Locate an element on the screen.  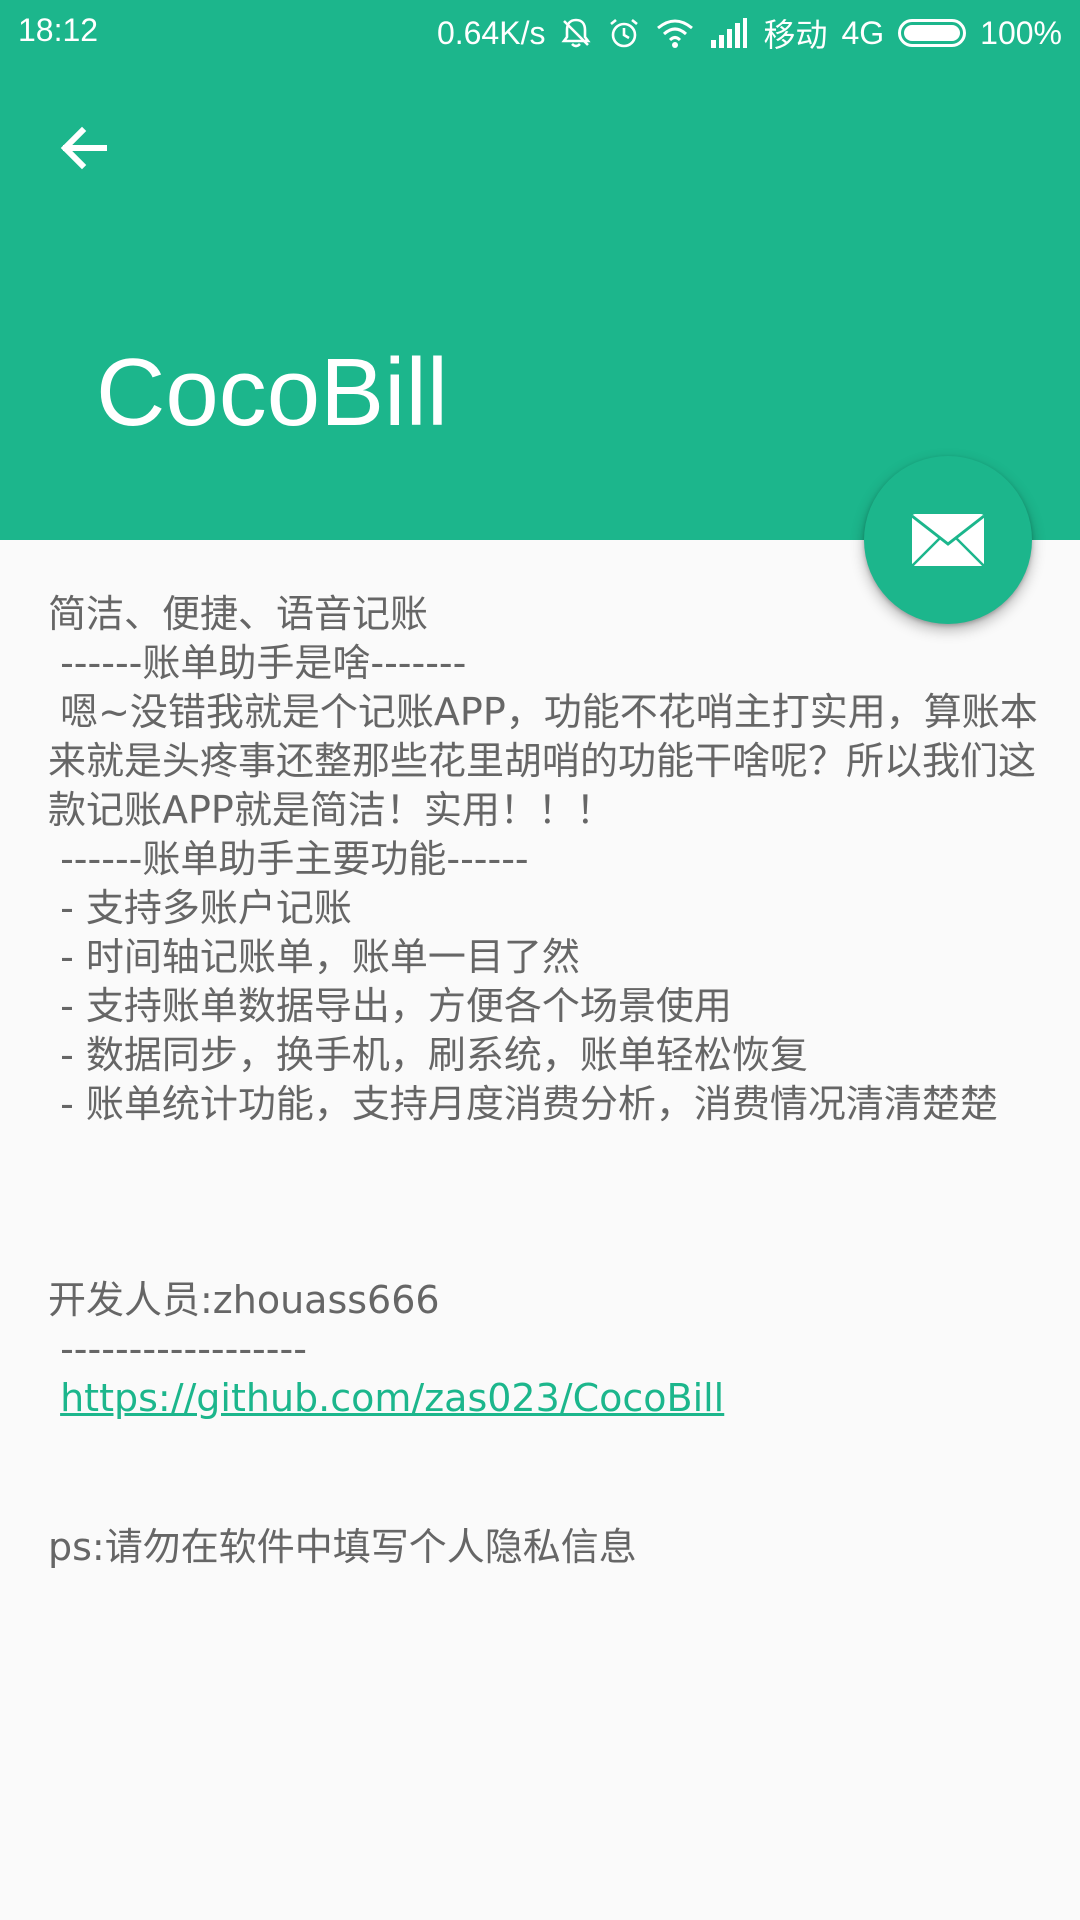
status-bar: 18:12 0.64K/s 移动 4G 100% is located at coordinates (540, 31).